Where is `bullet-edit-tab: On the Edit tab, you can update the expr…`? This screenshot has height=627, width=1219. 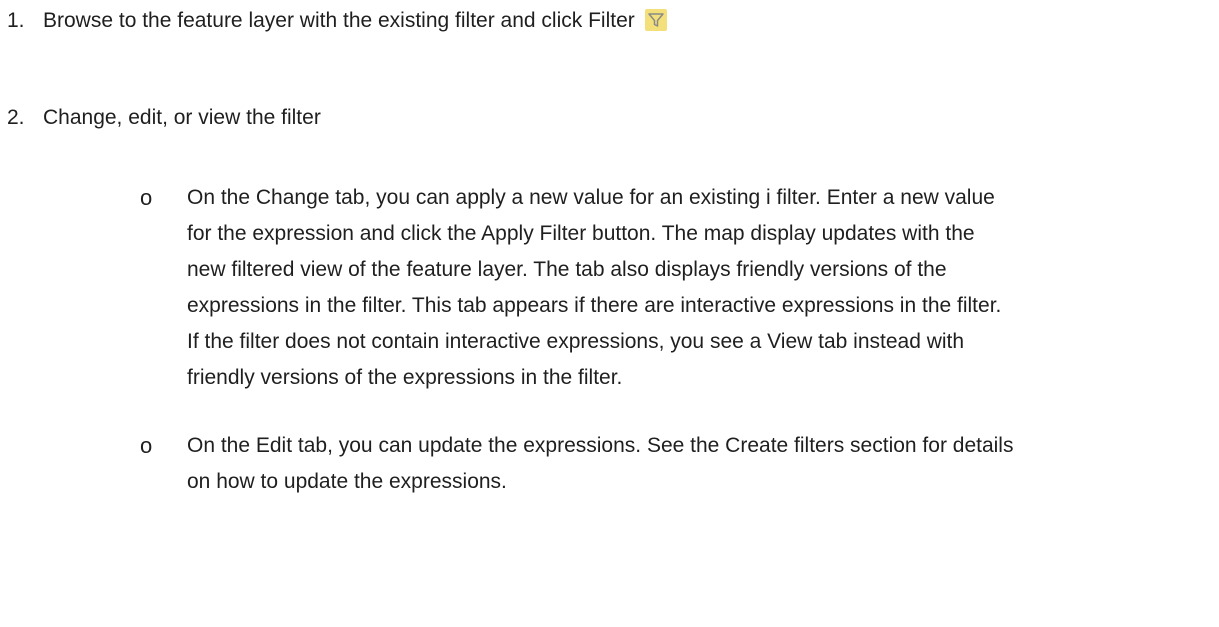
bullet-edit-tab: On the Edit tab, you can update the expr… is located at coordinates (697, 464).